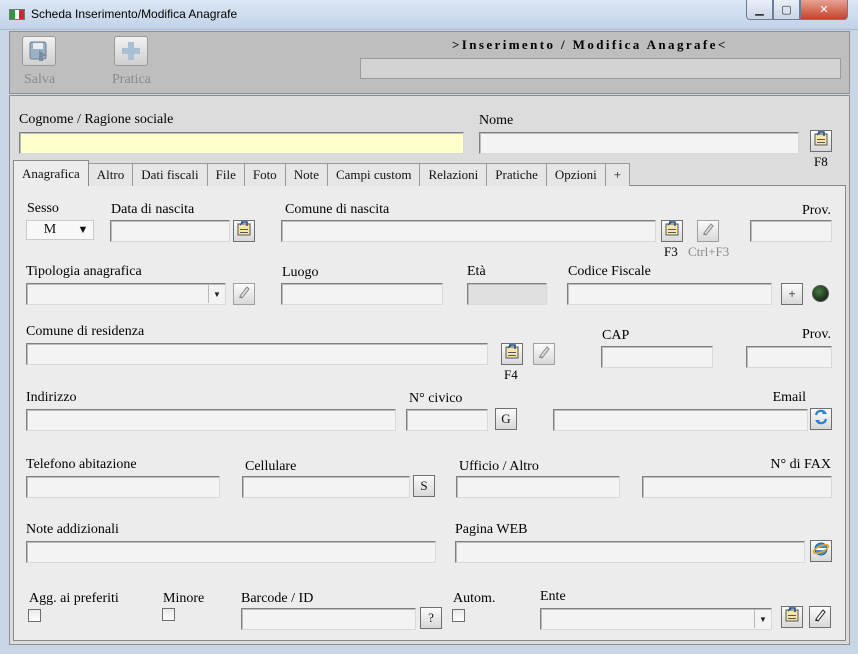 The height and width of the screenshot is (654, 858). I want to click on sesso-value: M, so click(50, 229).